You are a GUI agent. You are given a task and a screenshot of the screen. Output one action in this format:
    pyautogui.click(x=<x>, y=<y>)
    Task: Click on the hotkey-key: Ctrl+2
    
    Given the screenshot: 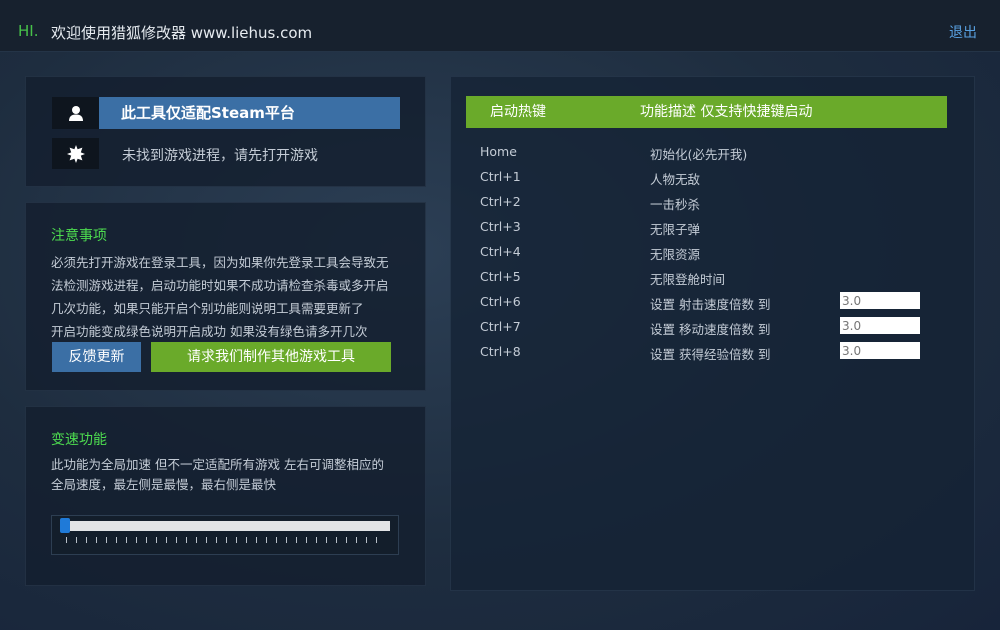 What is the action you would take?
    pyautogui.click(x=500, y=201)
    